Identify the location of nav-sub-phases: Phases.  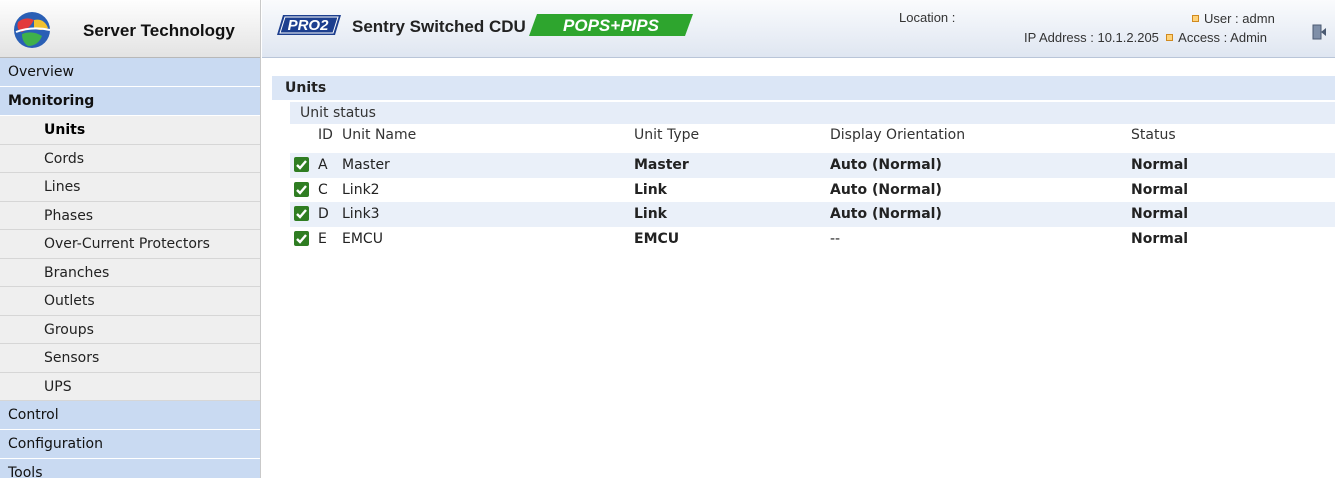
(130, 215).